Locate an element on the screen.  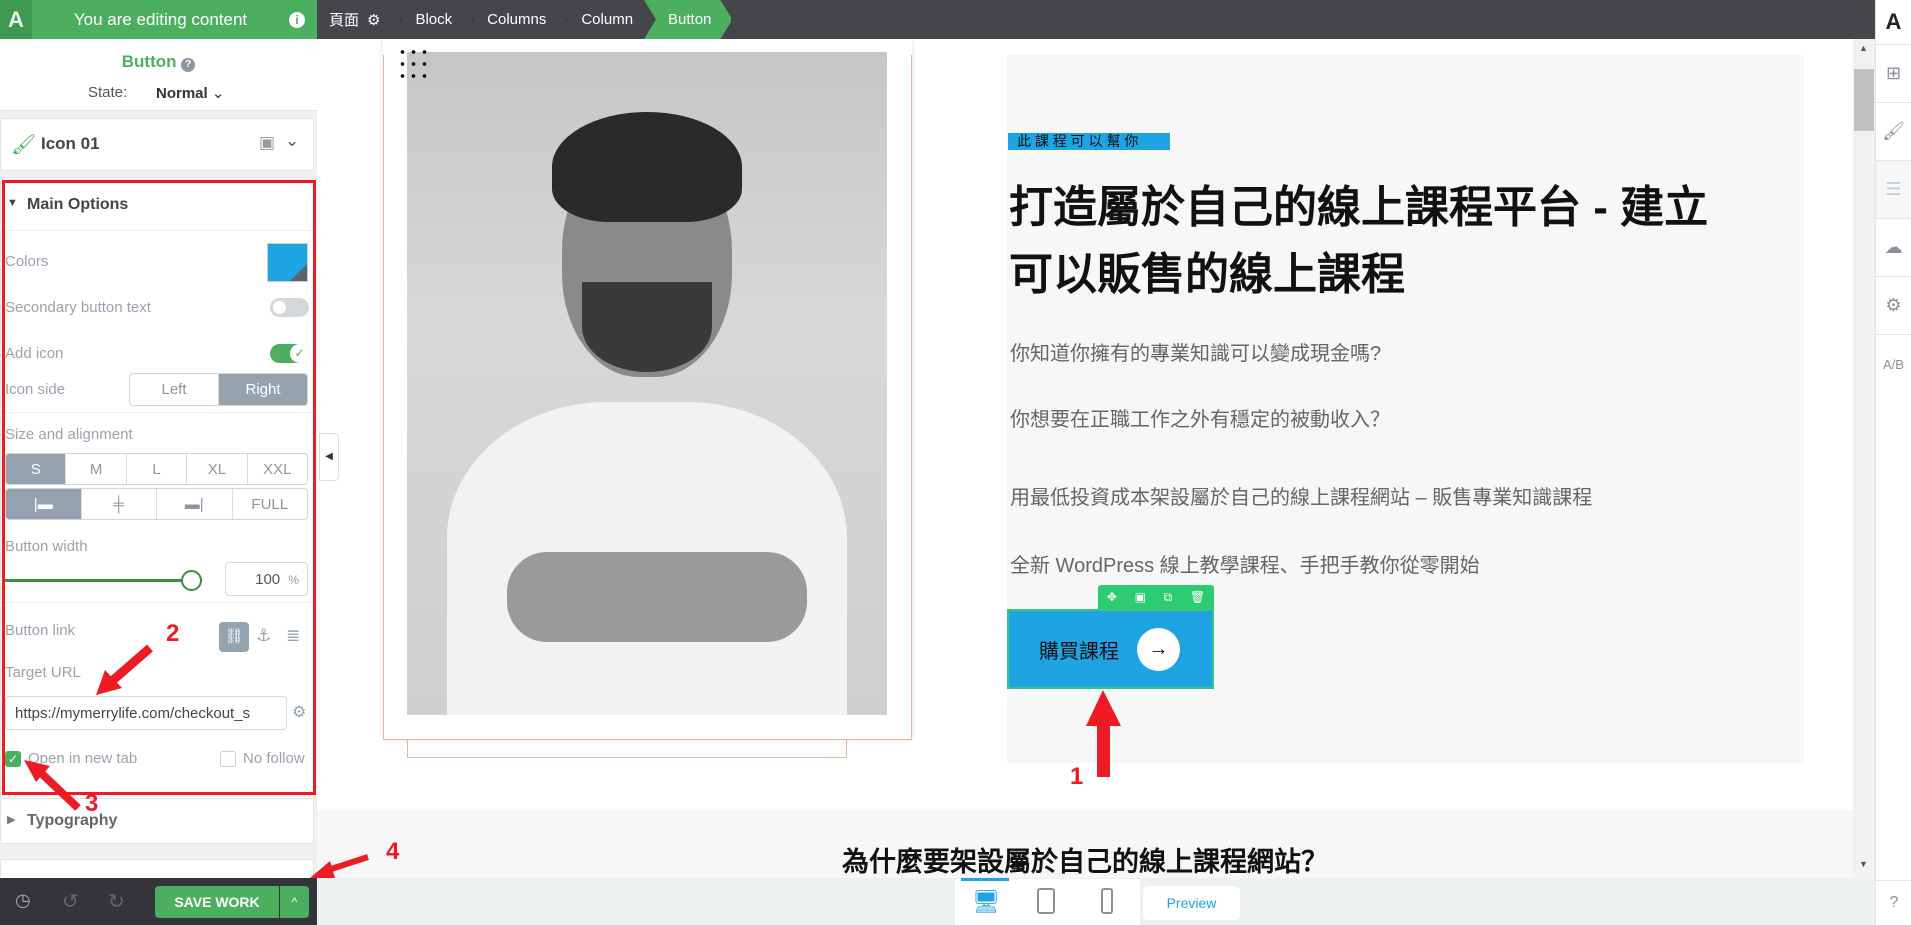
editing-banner: A You are editing content i is located at coordinates (158, 19).